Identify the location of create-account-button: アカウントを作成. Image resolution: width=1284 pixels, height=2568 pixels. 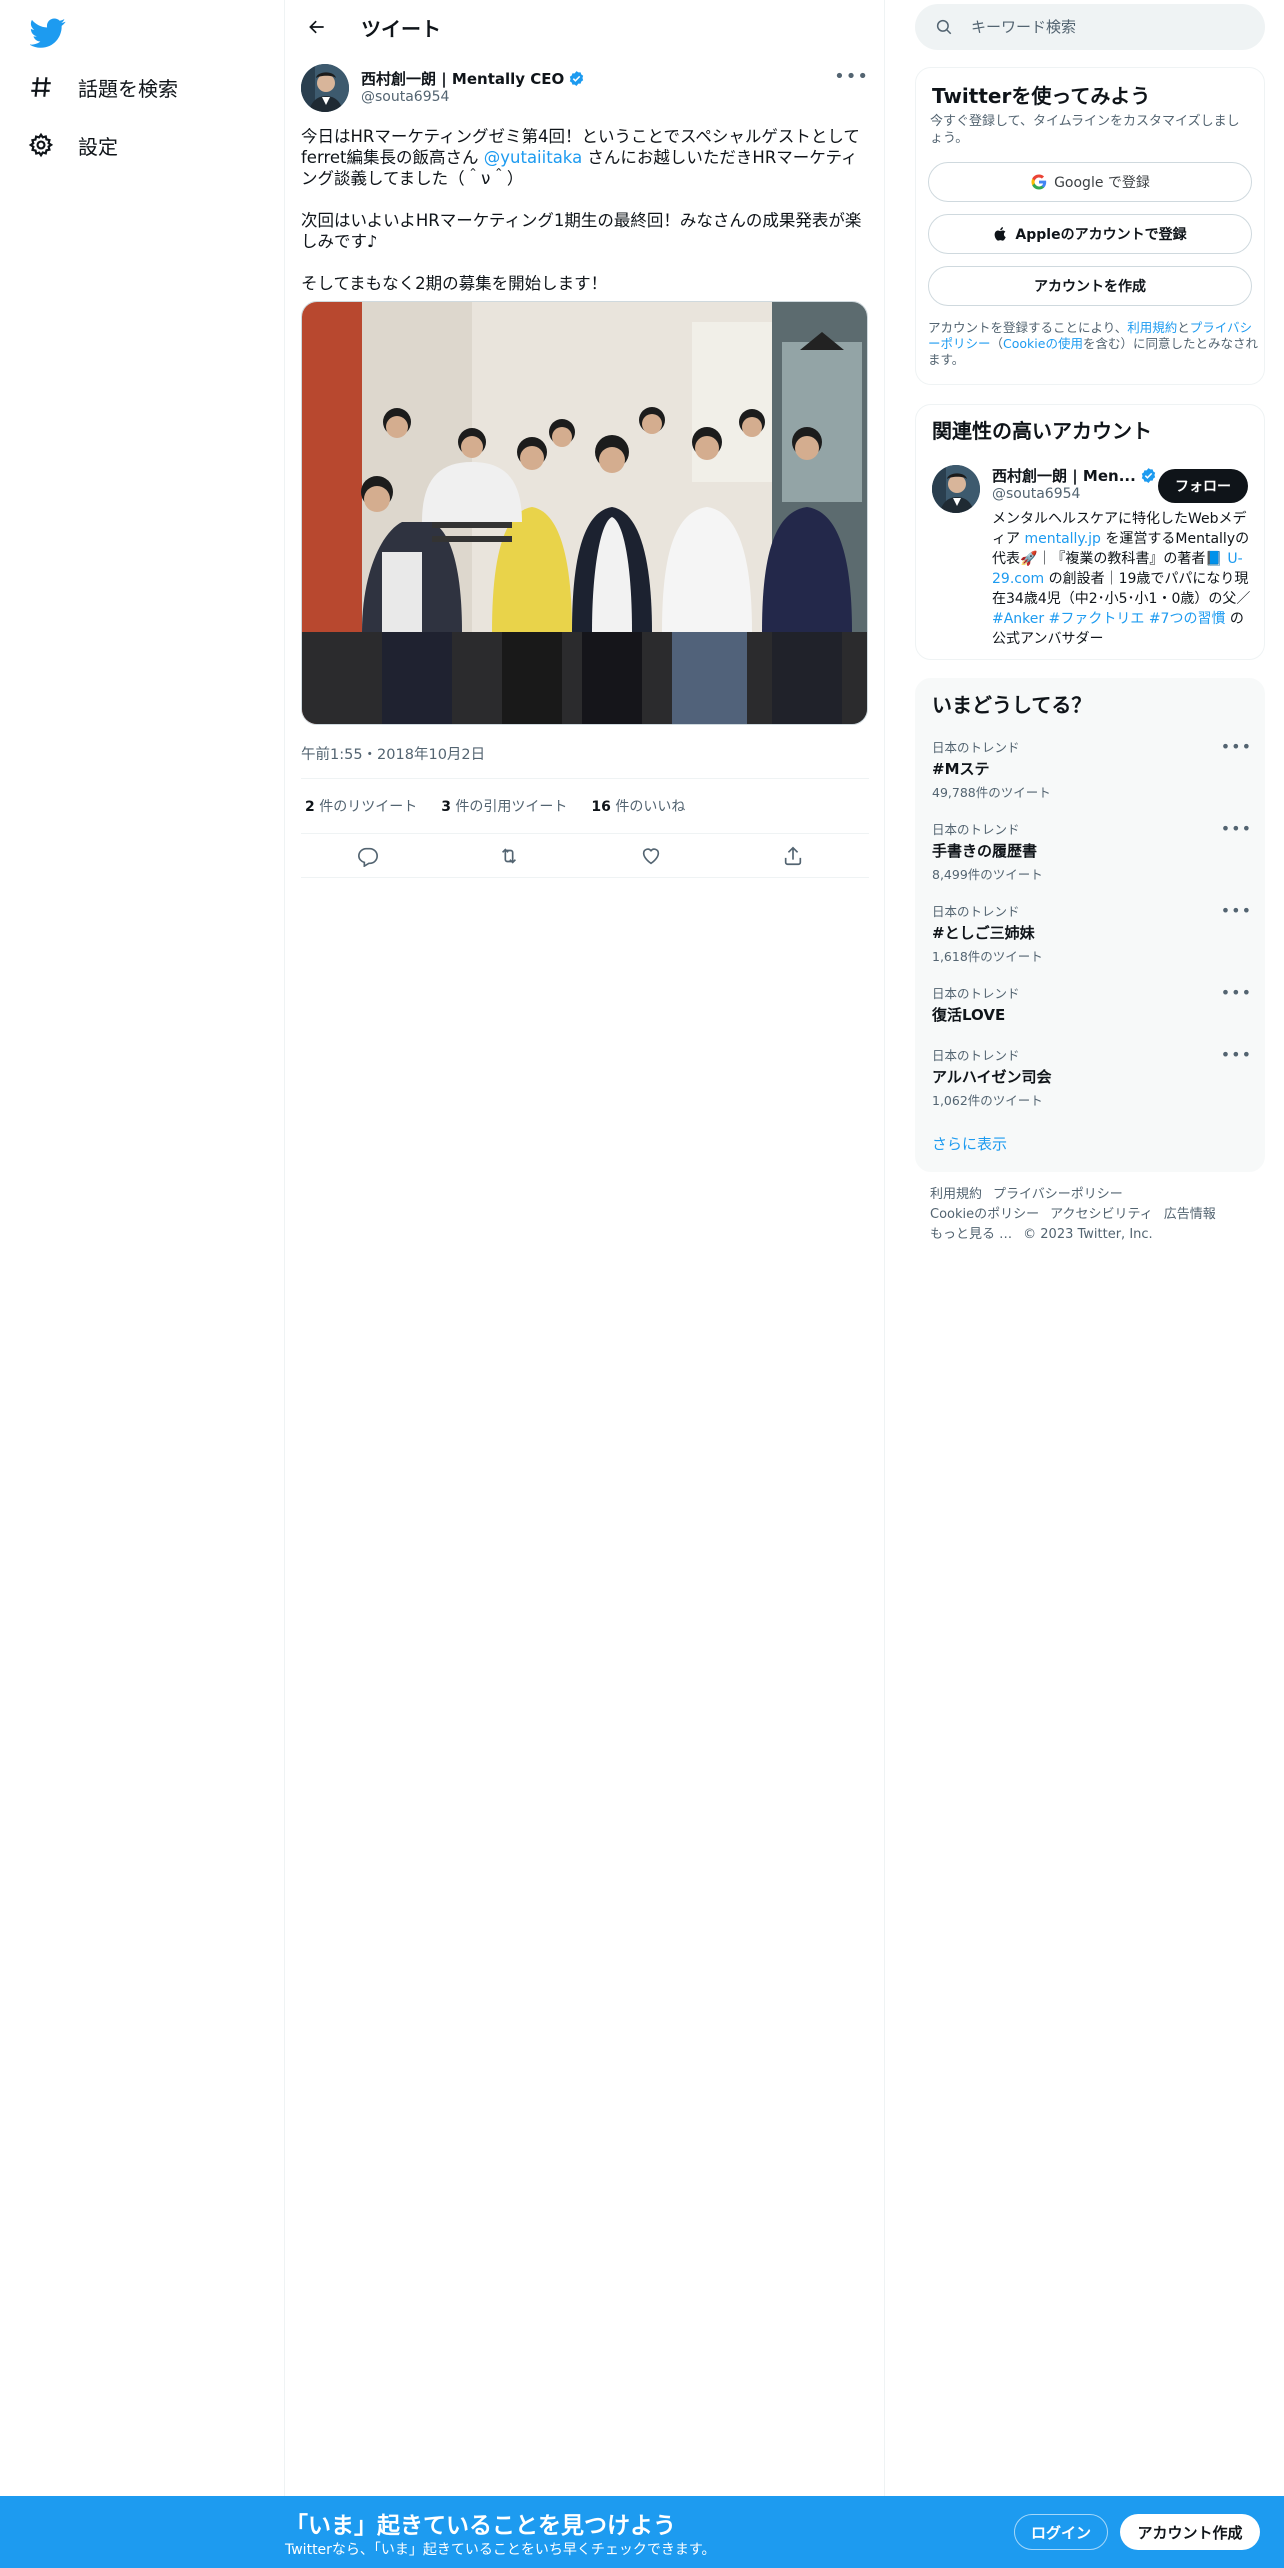
(1090, 286).